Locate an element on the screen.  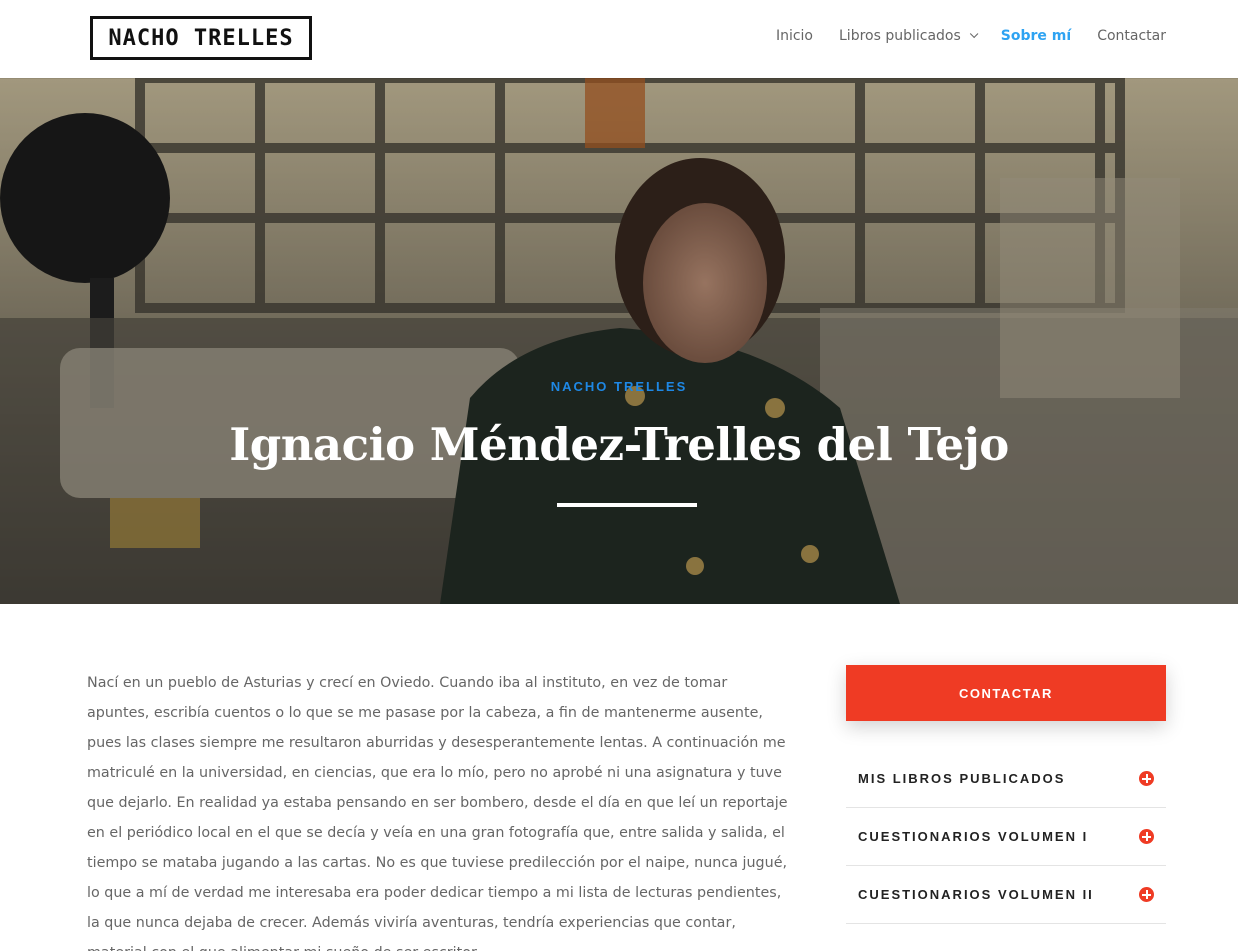
nav-libros-label: Libros publicados is located at coordinates (900, 36).